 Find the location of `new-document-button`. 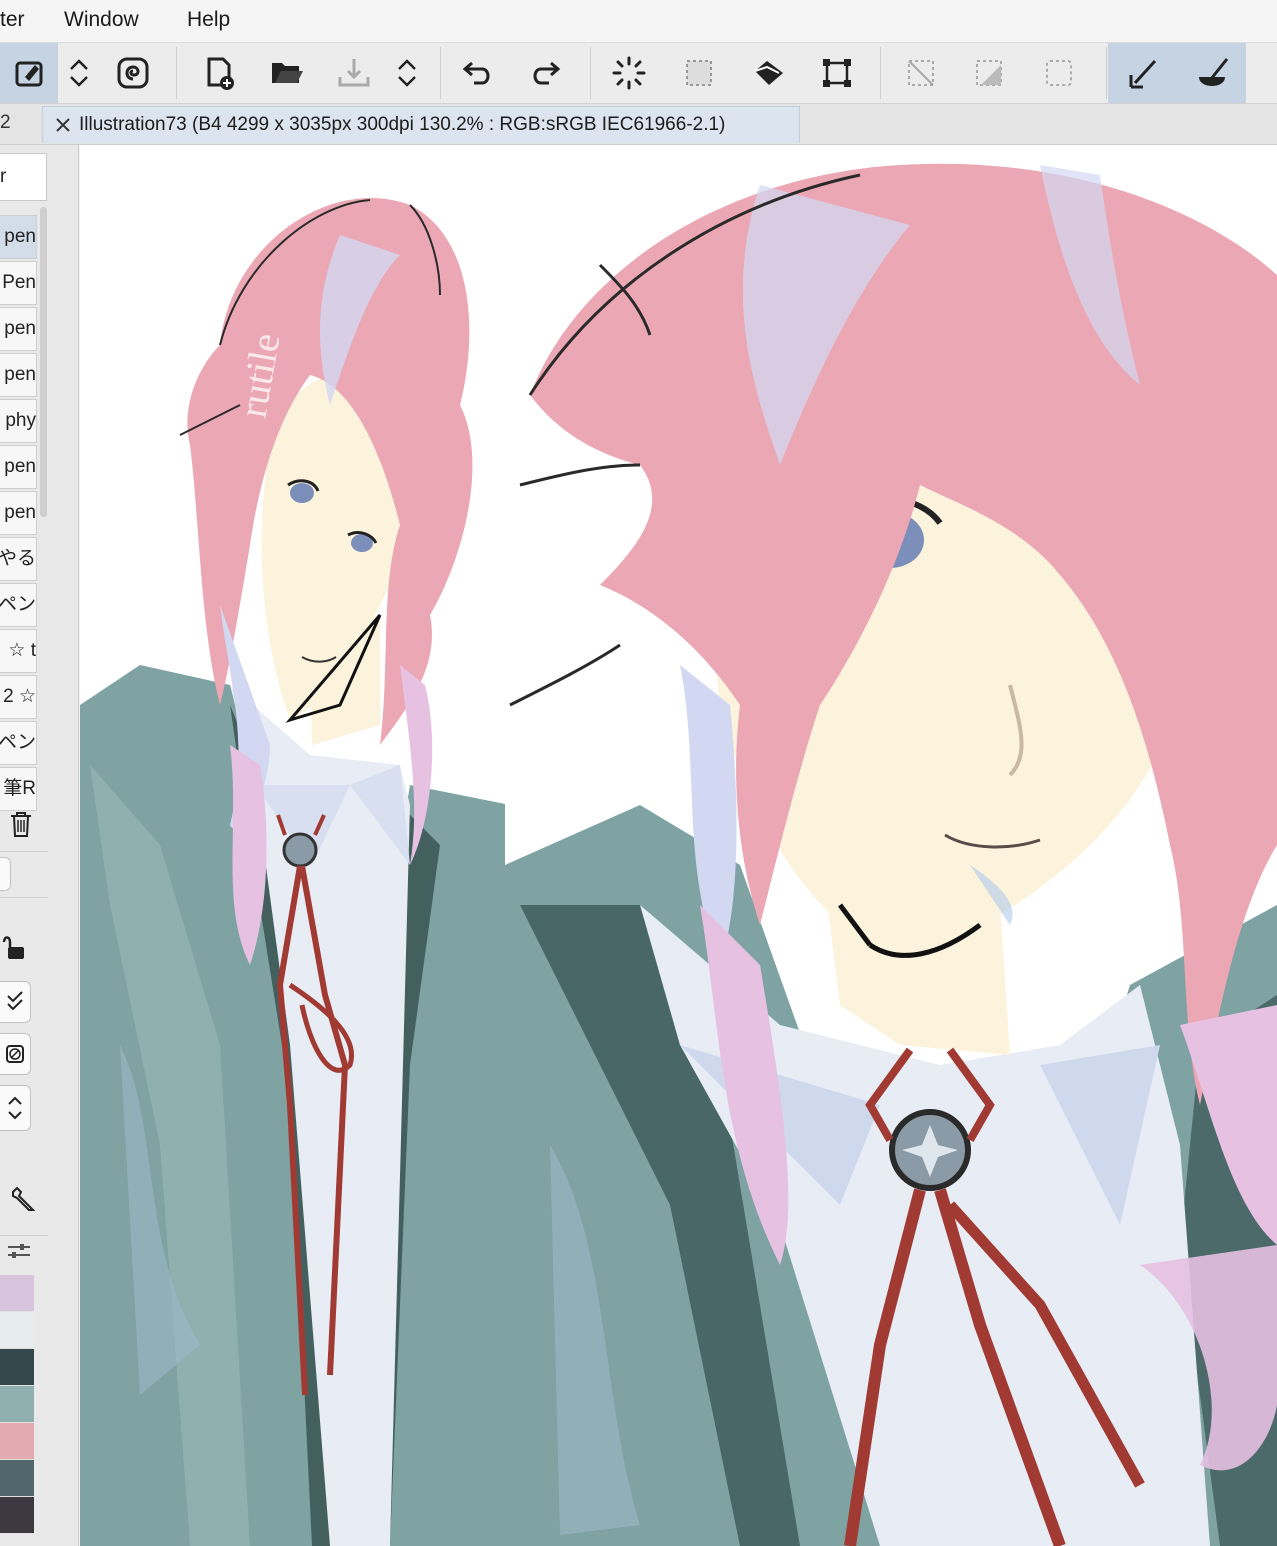

new-document-button is located at coordinates (219, 73).